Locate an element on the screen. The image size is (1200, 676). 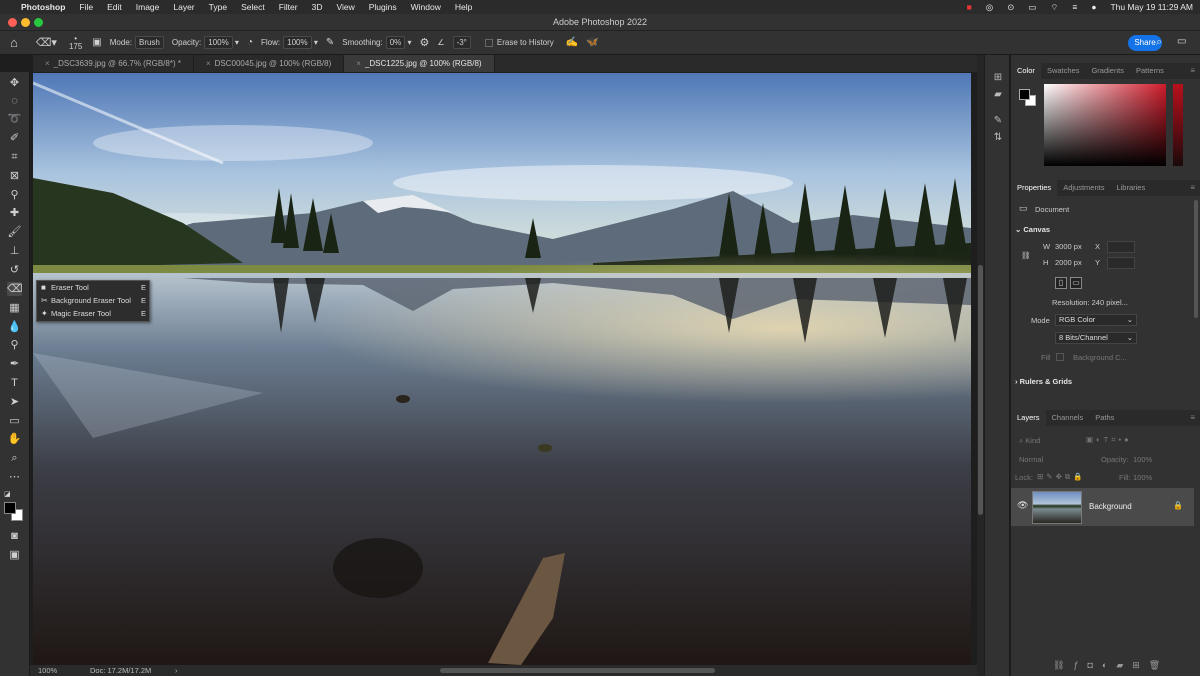
tab-gradients: Gradients is located at coordinates (1107, 71).